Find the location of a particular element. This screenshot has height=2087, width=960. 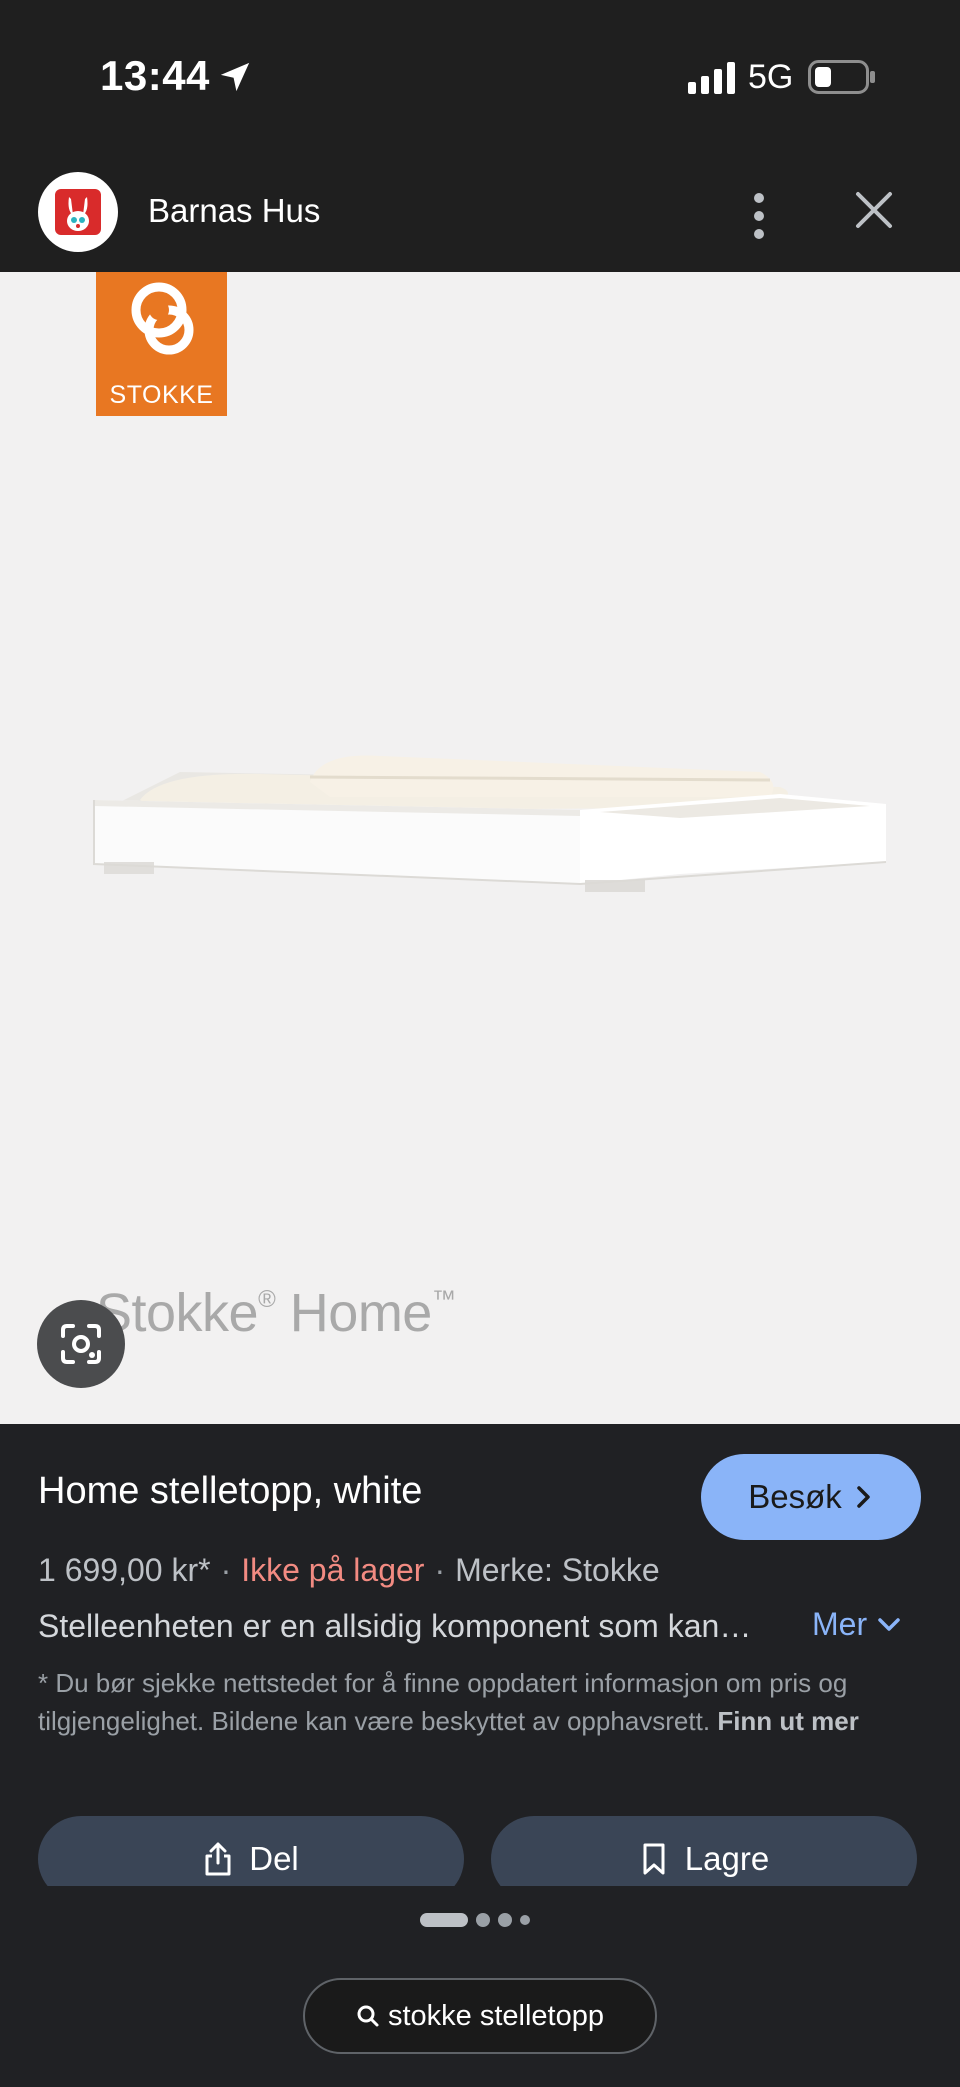

site-favicon is located at coordinates (78, 212).